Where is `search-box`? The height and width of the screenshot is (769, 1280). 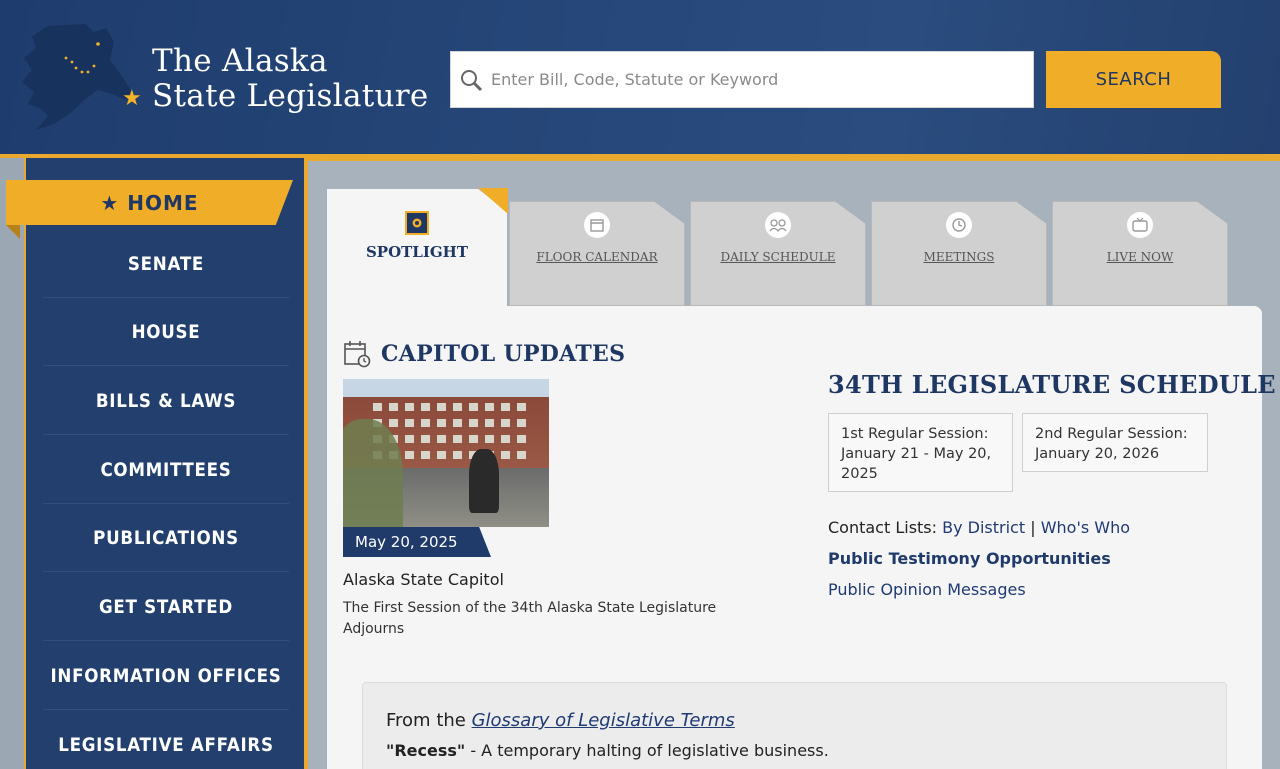
search-box is located at coordinates (742, 79).